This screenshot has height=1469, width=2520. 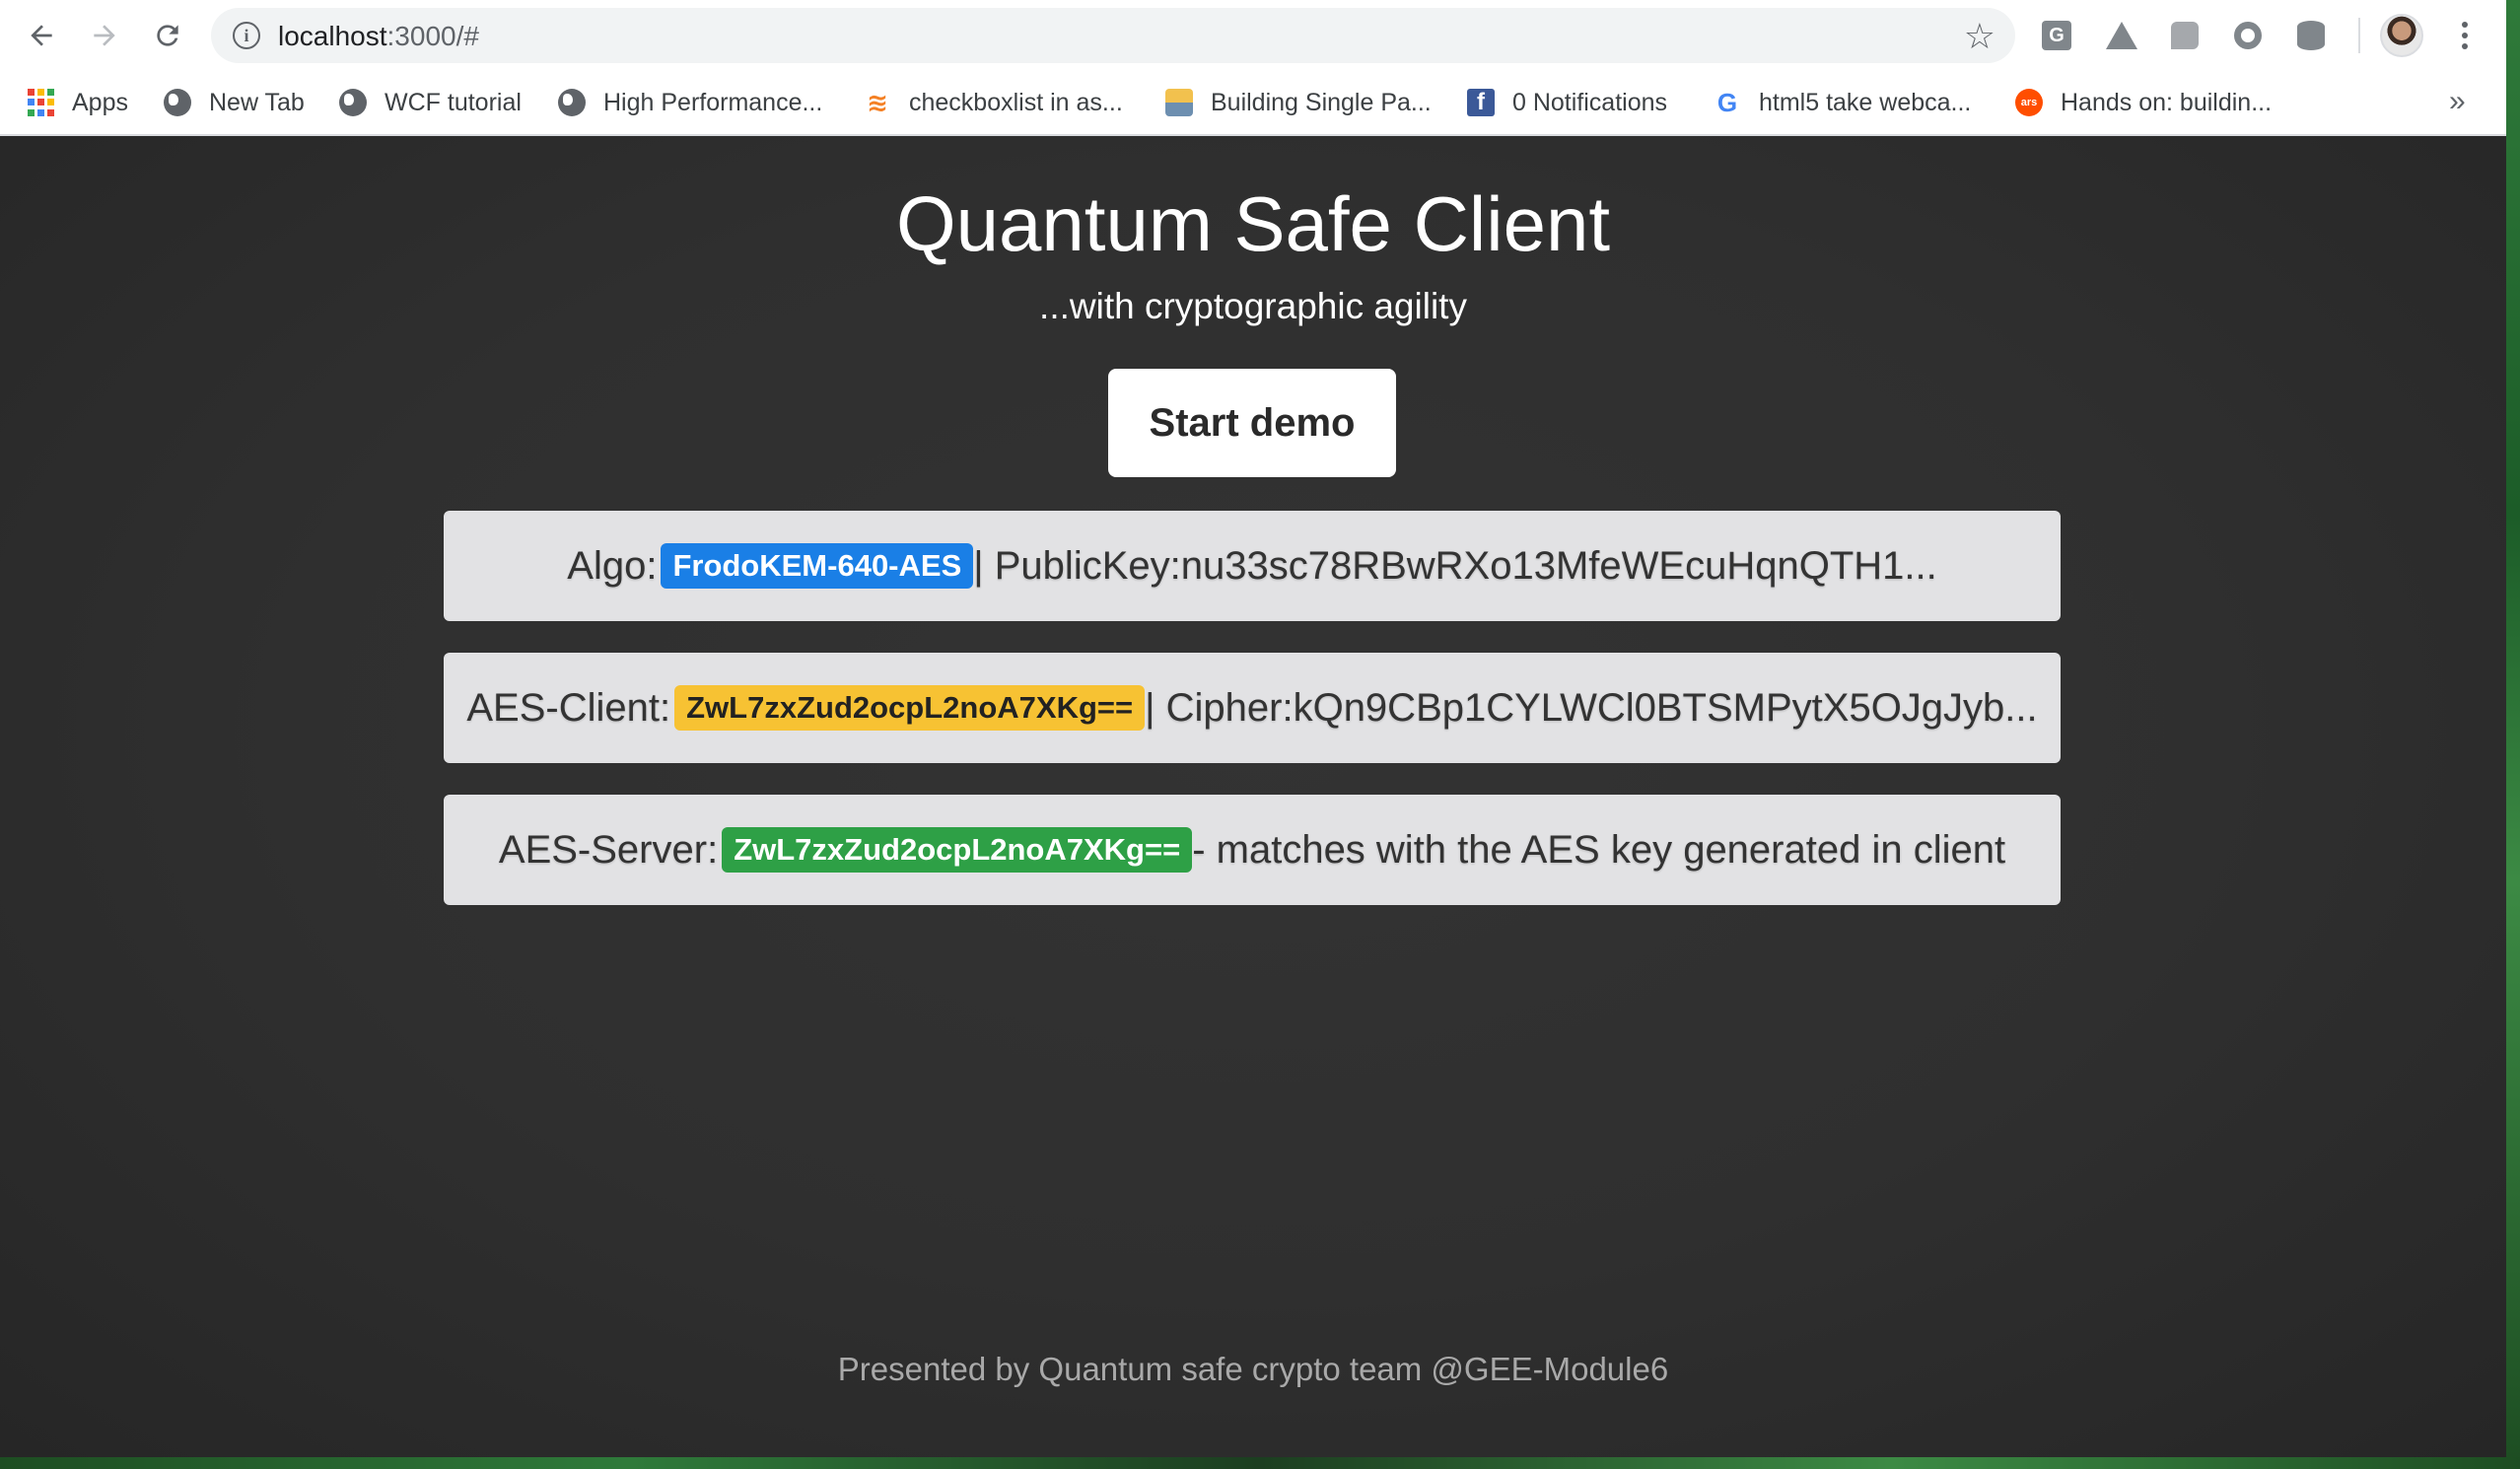 What do you see at coordinates (612, 565) in the screenshot?
I see `algo-prefix: Algo:` at bounding box center [612, 565].